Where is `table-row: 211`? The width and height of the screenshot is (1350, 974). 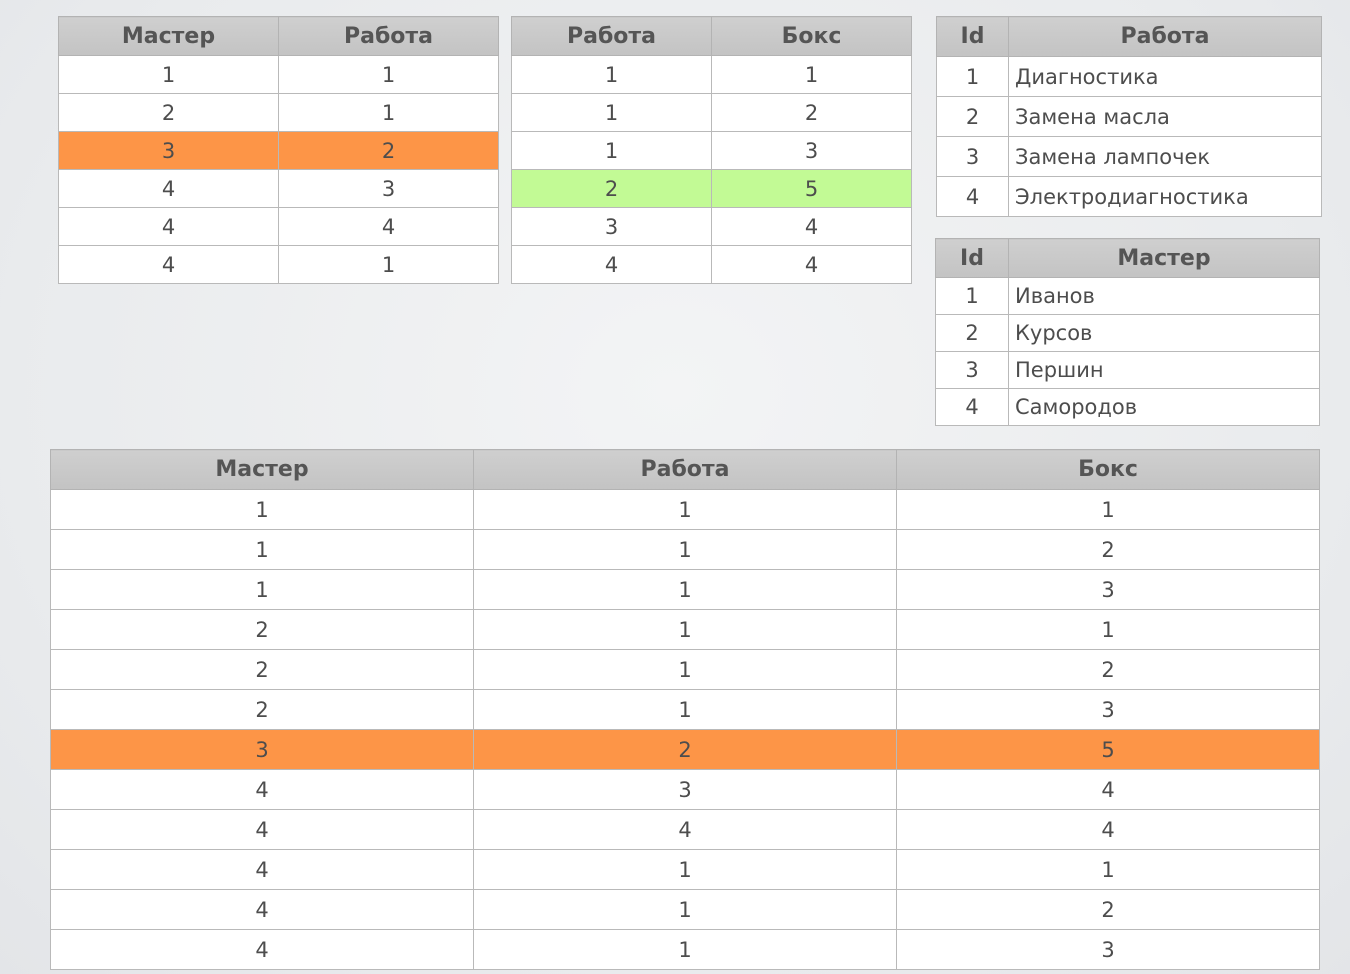
table-row: 211 is located at coordinates (685, 629).